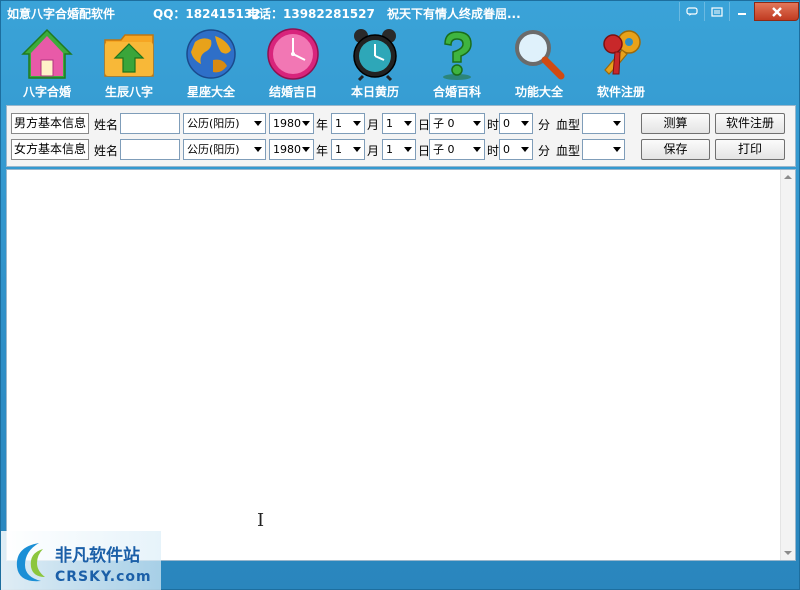  Describe the element at coordinates (293, 54) in the screenshot. I see `clock-icon` at that location.